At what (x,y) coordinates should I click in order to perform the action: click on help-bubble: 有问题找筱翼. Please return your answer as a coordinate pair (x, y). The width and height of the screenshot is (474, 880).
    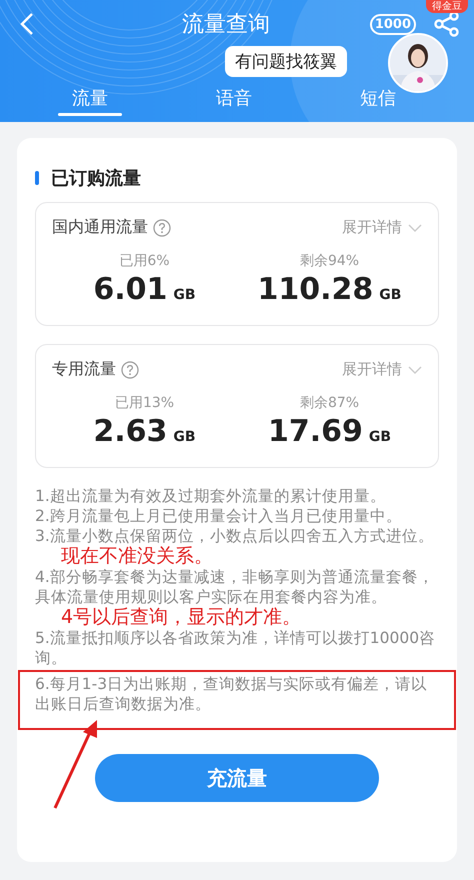
    Looking at the image, I should click on (286, 61).